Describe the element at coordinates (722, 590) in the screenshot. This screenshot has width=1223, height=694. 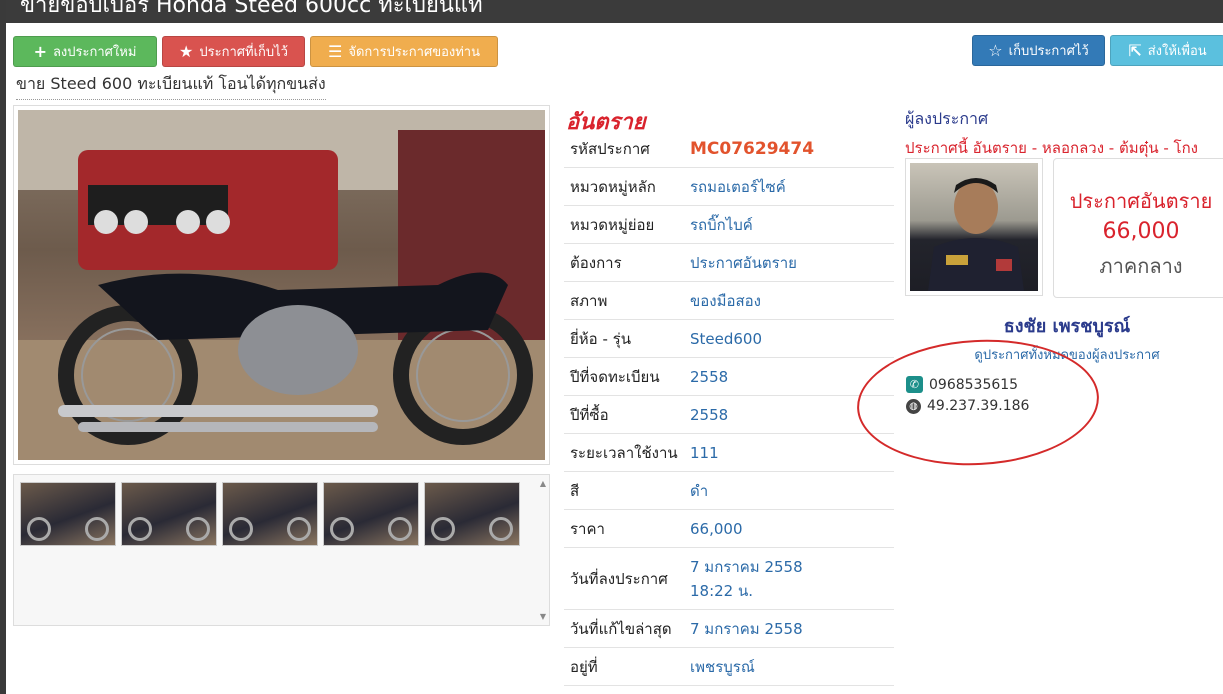
I see `spec-value-time: 18:22 น.` at that location.